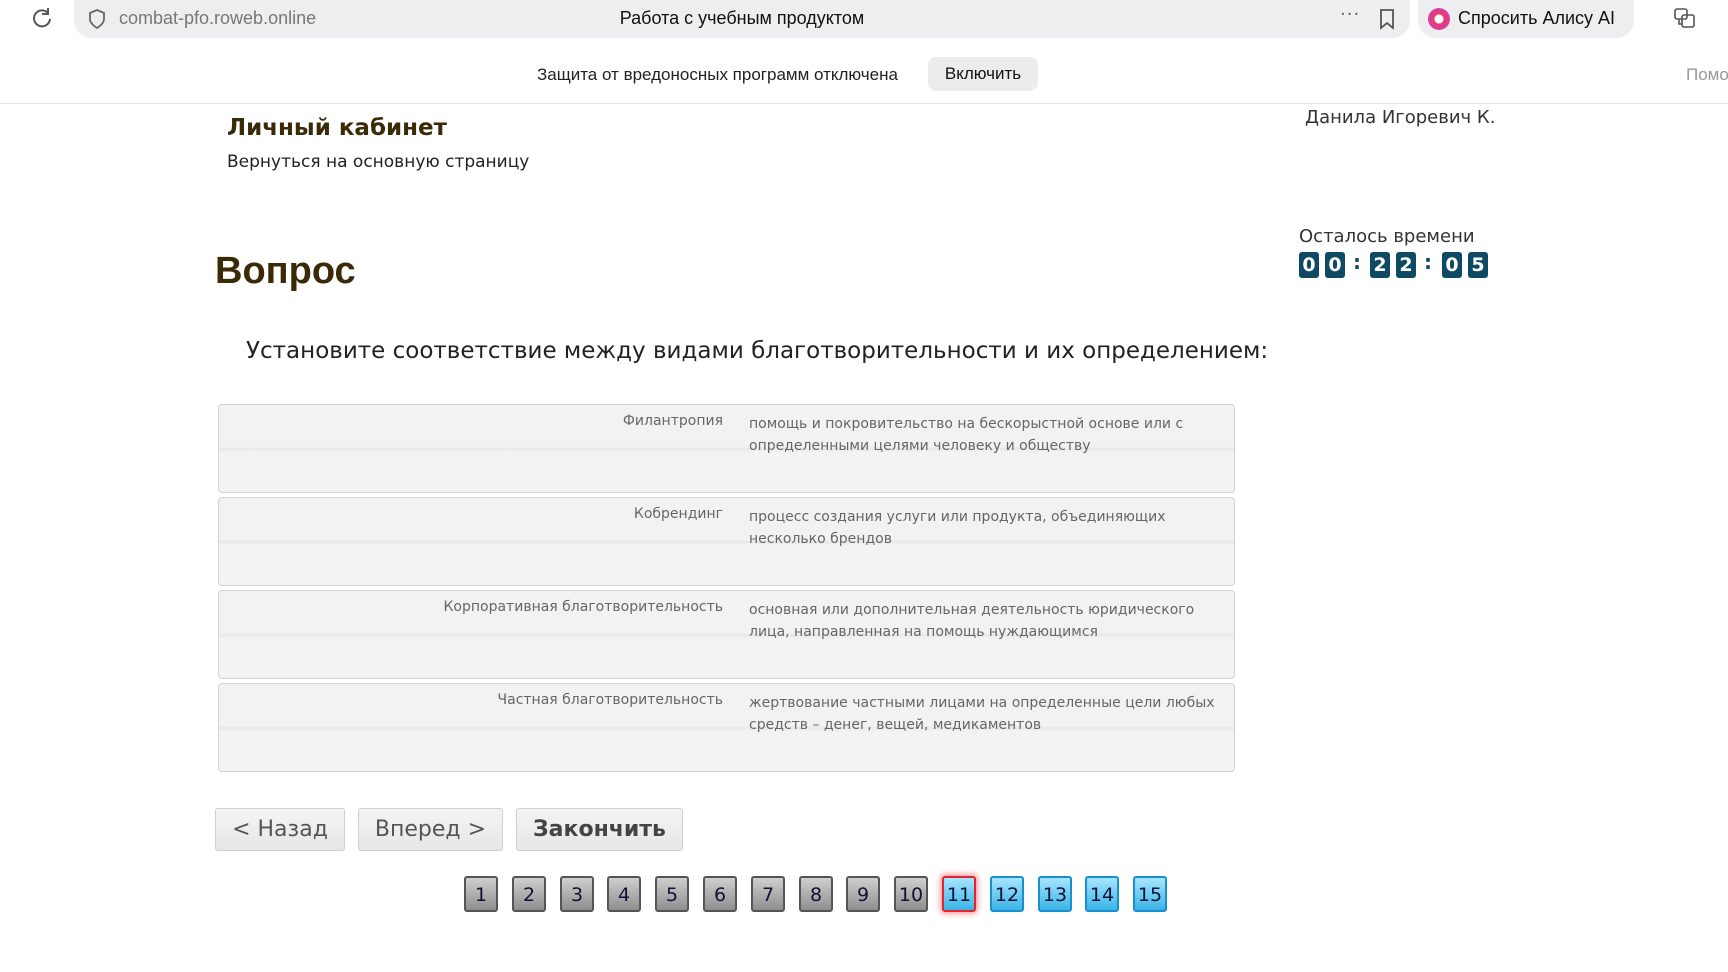 Image resolution: width=1728 pixels, height=972 pixels. I want to click on back-to-main-link: Вернуться на основную страницу, so click(378, 162).